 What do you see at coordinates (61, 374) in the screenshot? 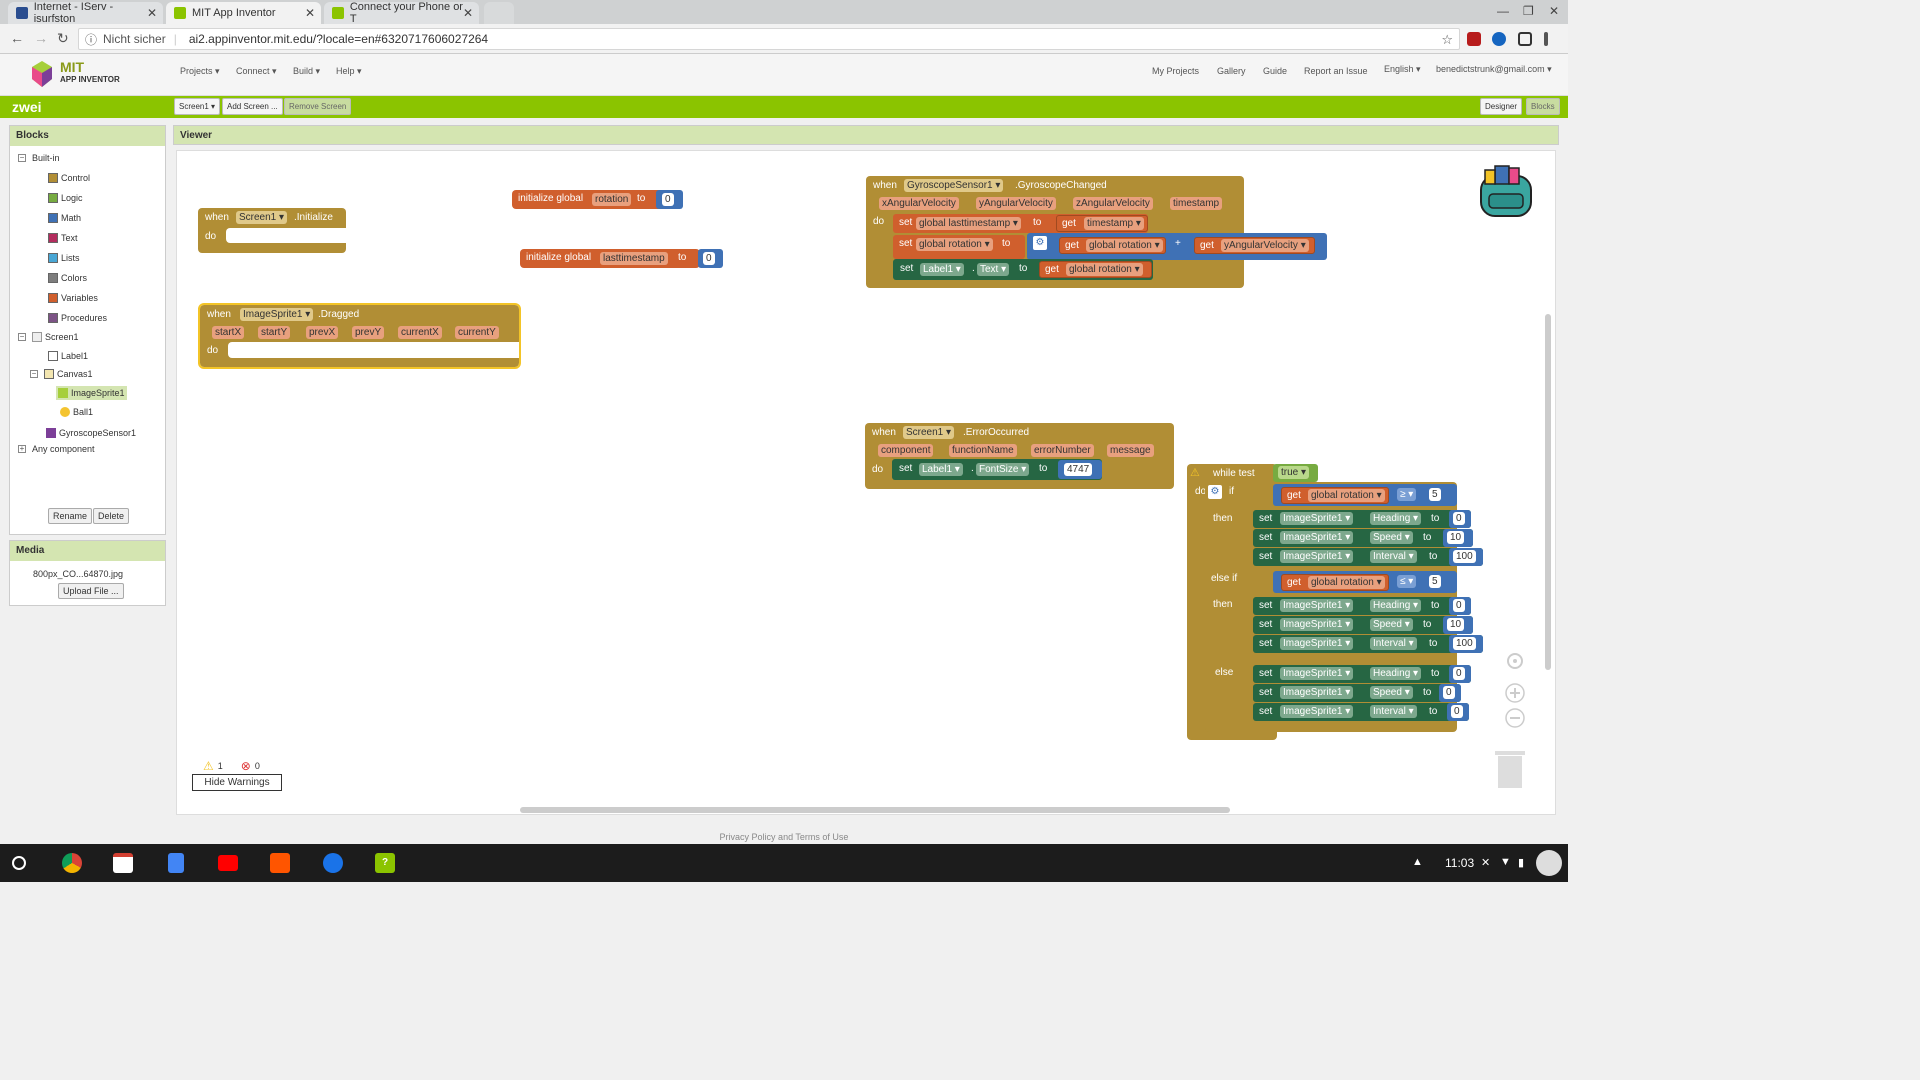
I see `tree-canvas1: − Canvas1` at bounding box center [61, 374].